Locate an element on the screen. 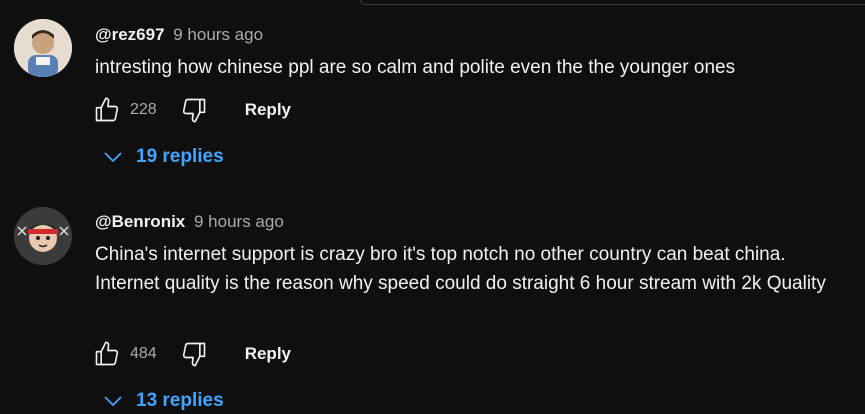 Image resolution: width=865 pixels, height=414 pixels. comment-actions: 228 Reply is located at coordinates (191, 110).